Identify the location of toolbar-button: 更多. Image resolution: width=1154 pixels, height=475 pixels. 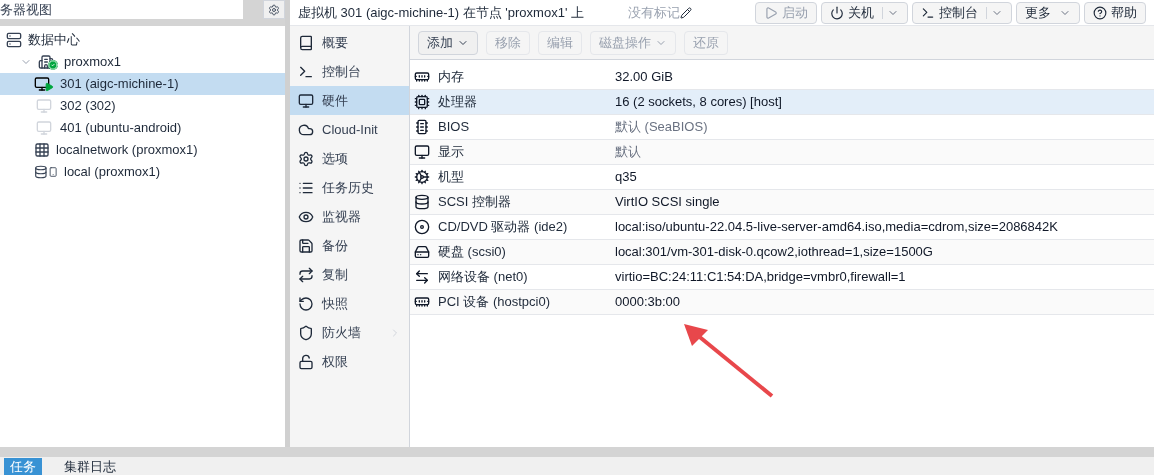
(1048, 12).